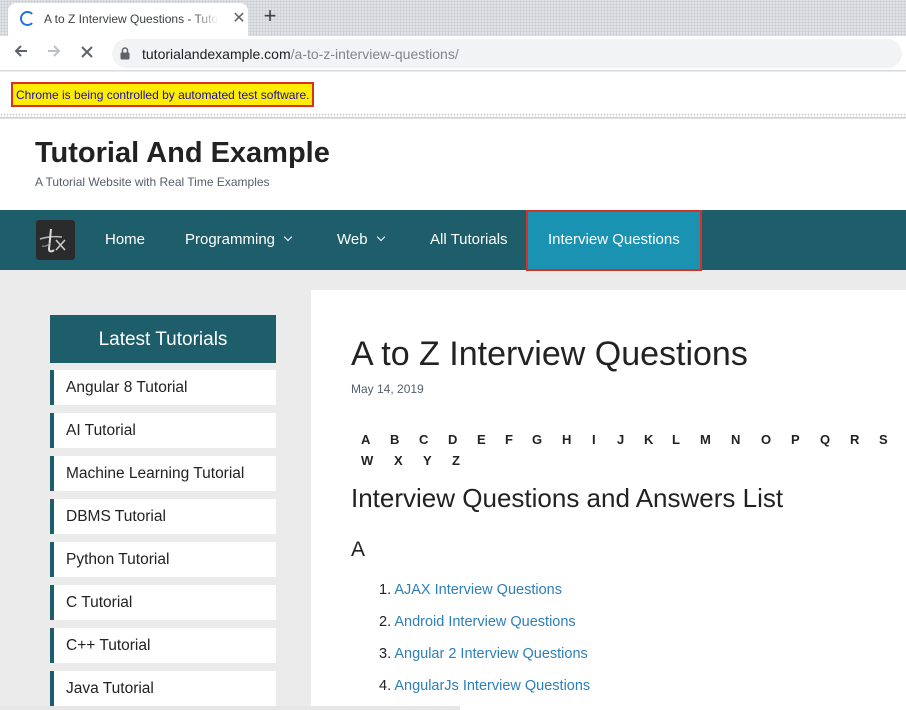 This screenshot has height=710, width=906. What do you see at coordinates (54, 53) in the screenshot?
I see `forward-arrow-icon` at bounding box center [54, 53].